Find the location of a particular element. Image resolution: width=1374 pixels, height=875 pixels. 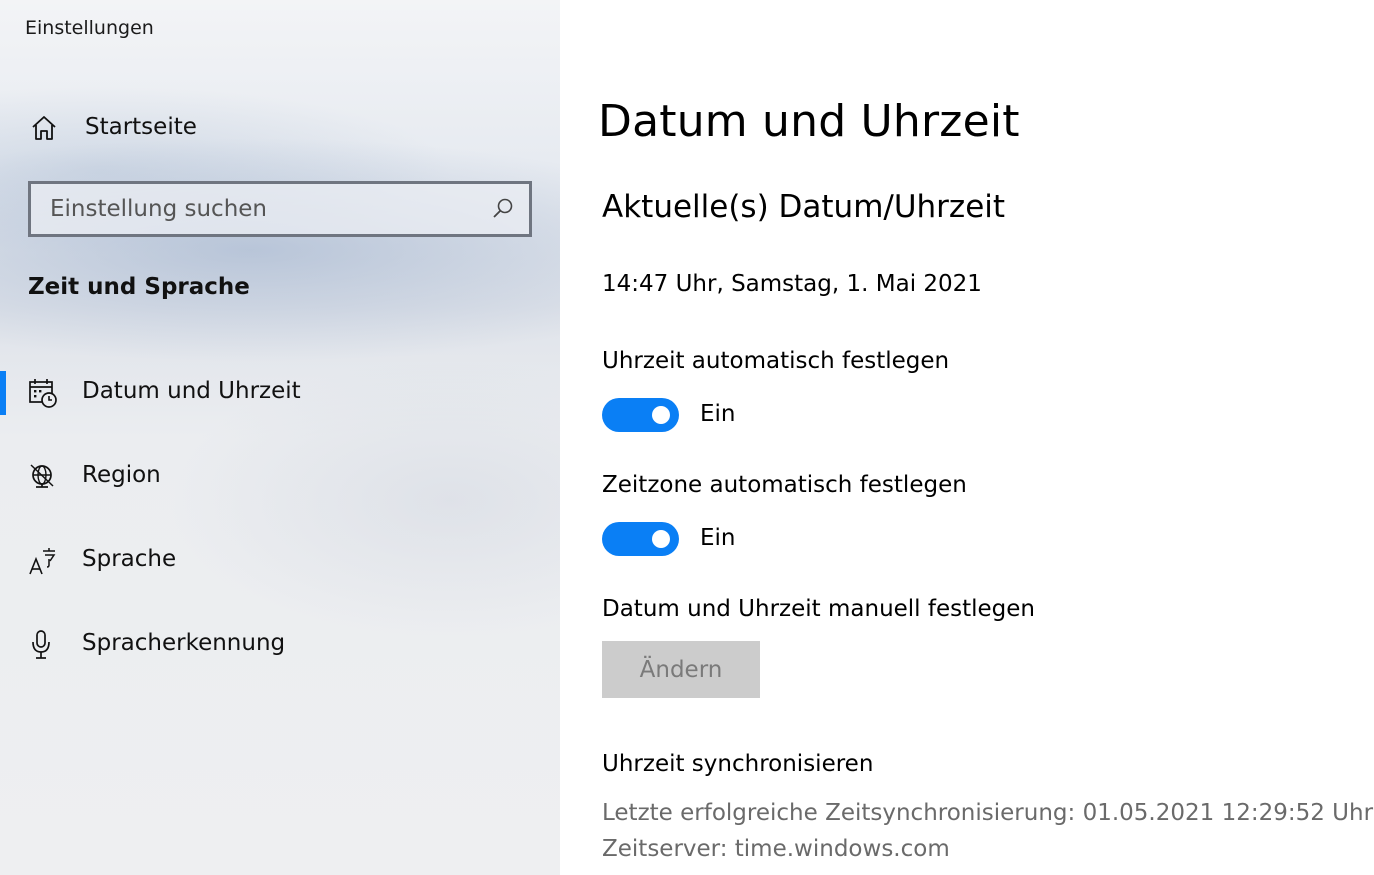

microphone-icon is located at coordinates (41, 644).